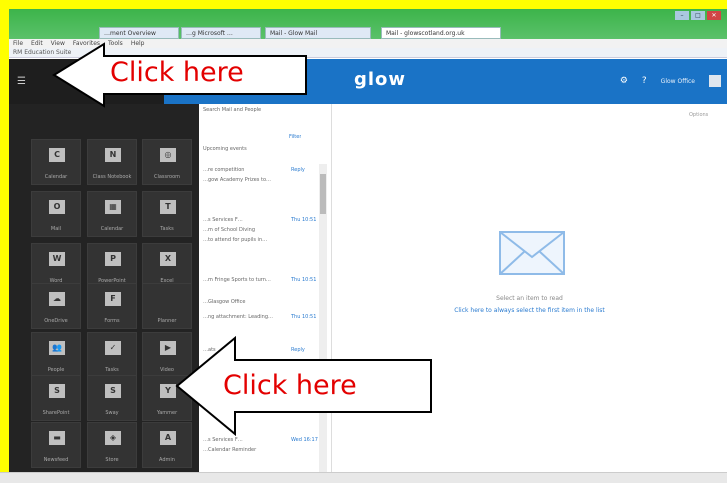  I want to click on app-tile-label: People, so click(56, 370).